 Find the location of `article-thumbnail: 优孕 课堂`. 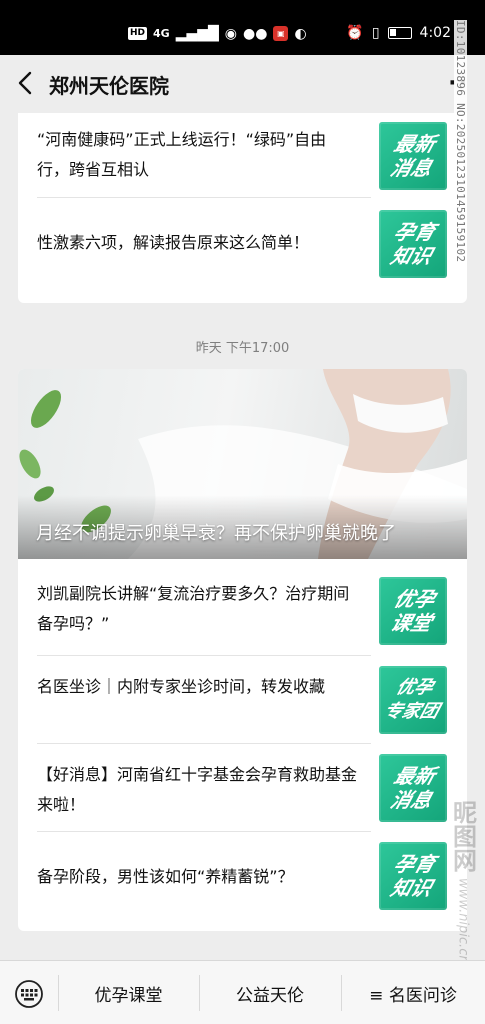

article-thumbnail: 优孕 课堂 is located at coordinates (413, 611).